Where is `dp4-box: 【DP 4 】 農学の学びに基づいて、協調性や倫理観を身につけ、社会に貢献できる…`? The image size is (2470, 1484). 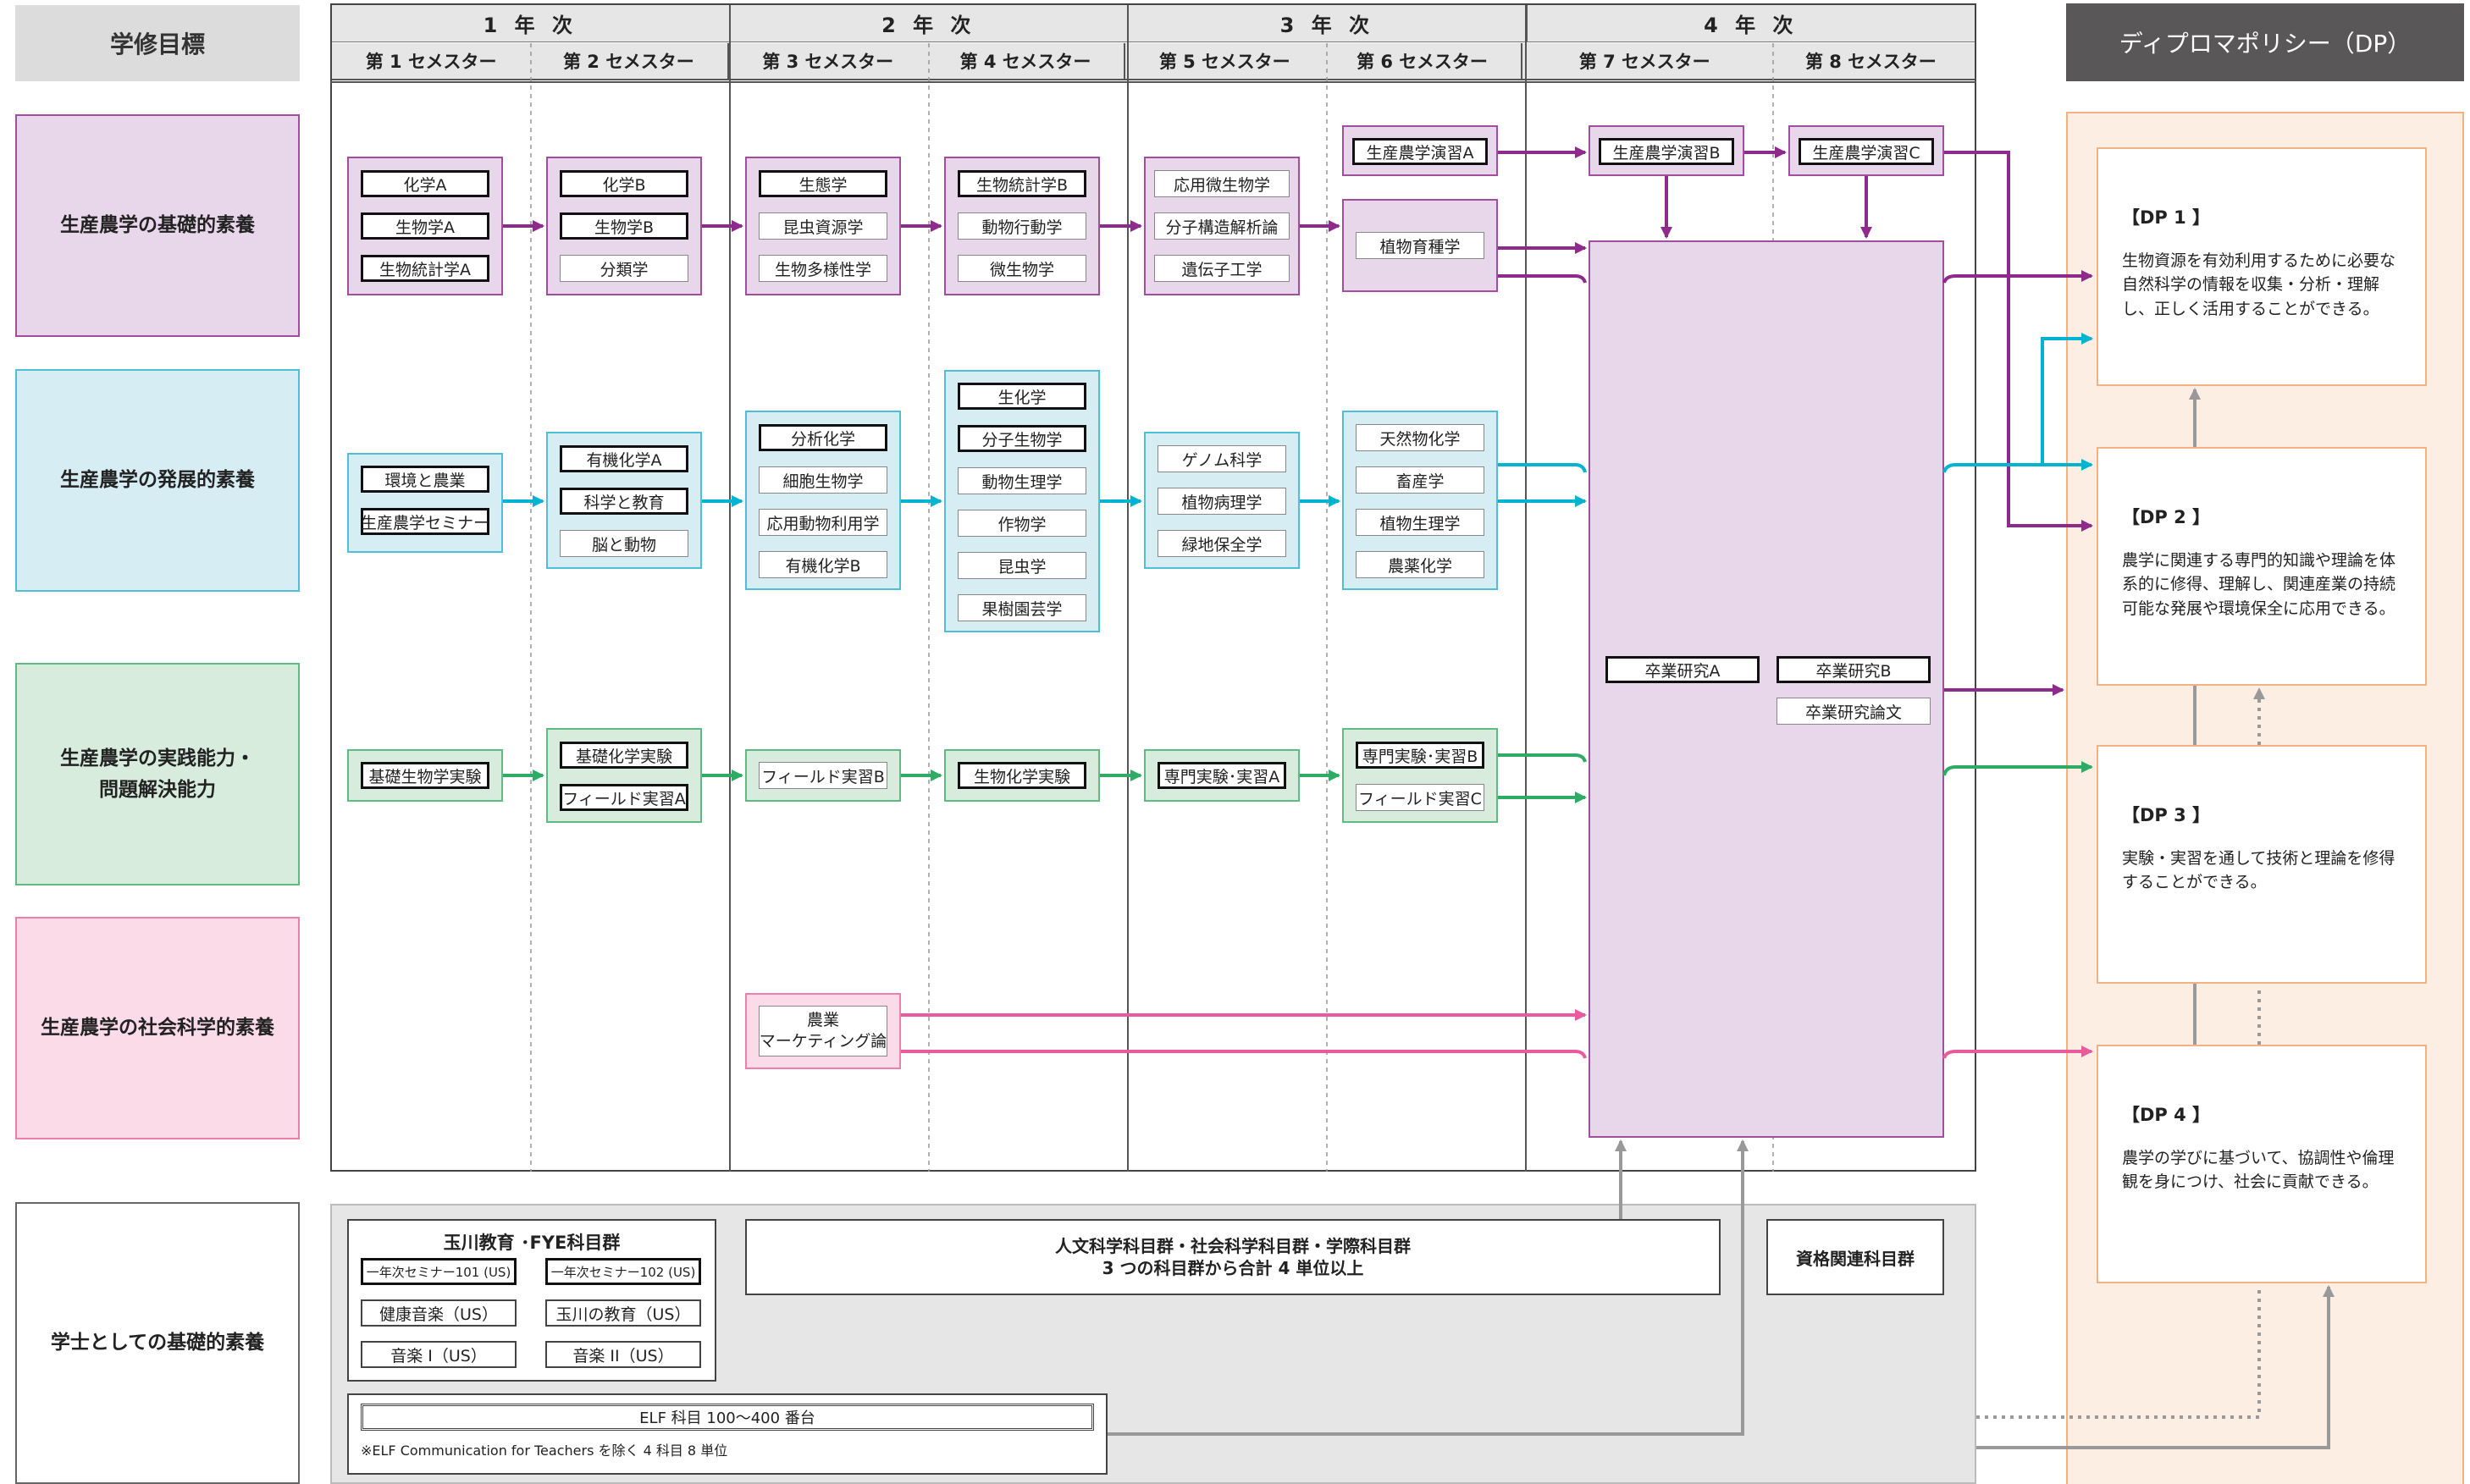 dp4-box: 【DP 4 】 農学の学びに基づいて、協調性や倫理観を身につけ、社会に貢献できる… is located at coordinates (2262, 1164).